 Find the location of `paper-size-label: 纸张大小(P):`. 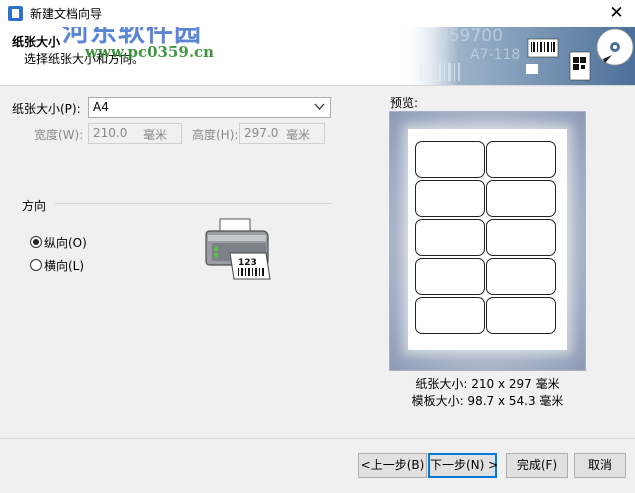

paper-size-label: 纸张大小(P): is located at coordinates (46, 109).